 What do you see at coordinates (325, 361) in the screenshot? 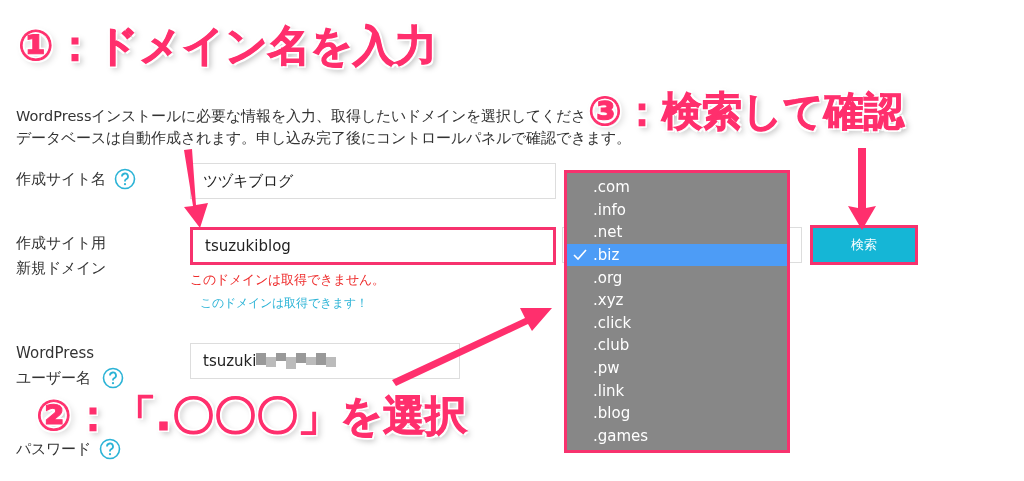
I see `username-field: tsuzuki` at bounding box center [325, 361].